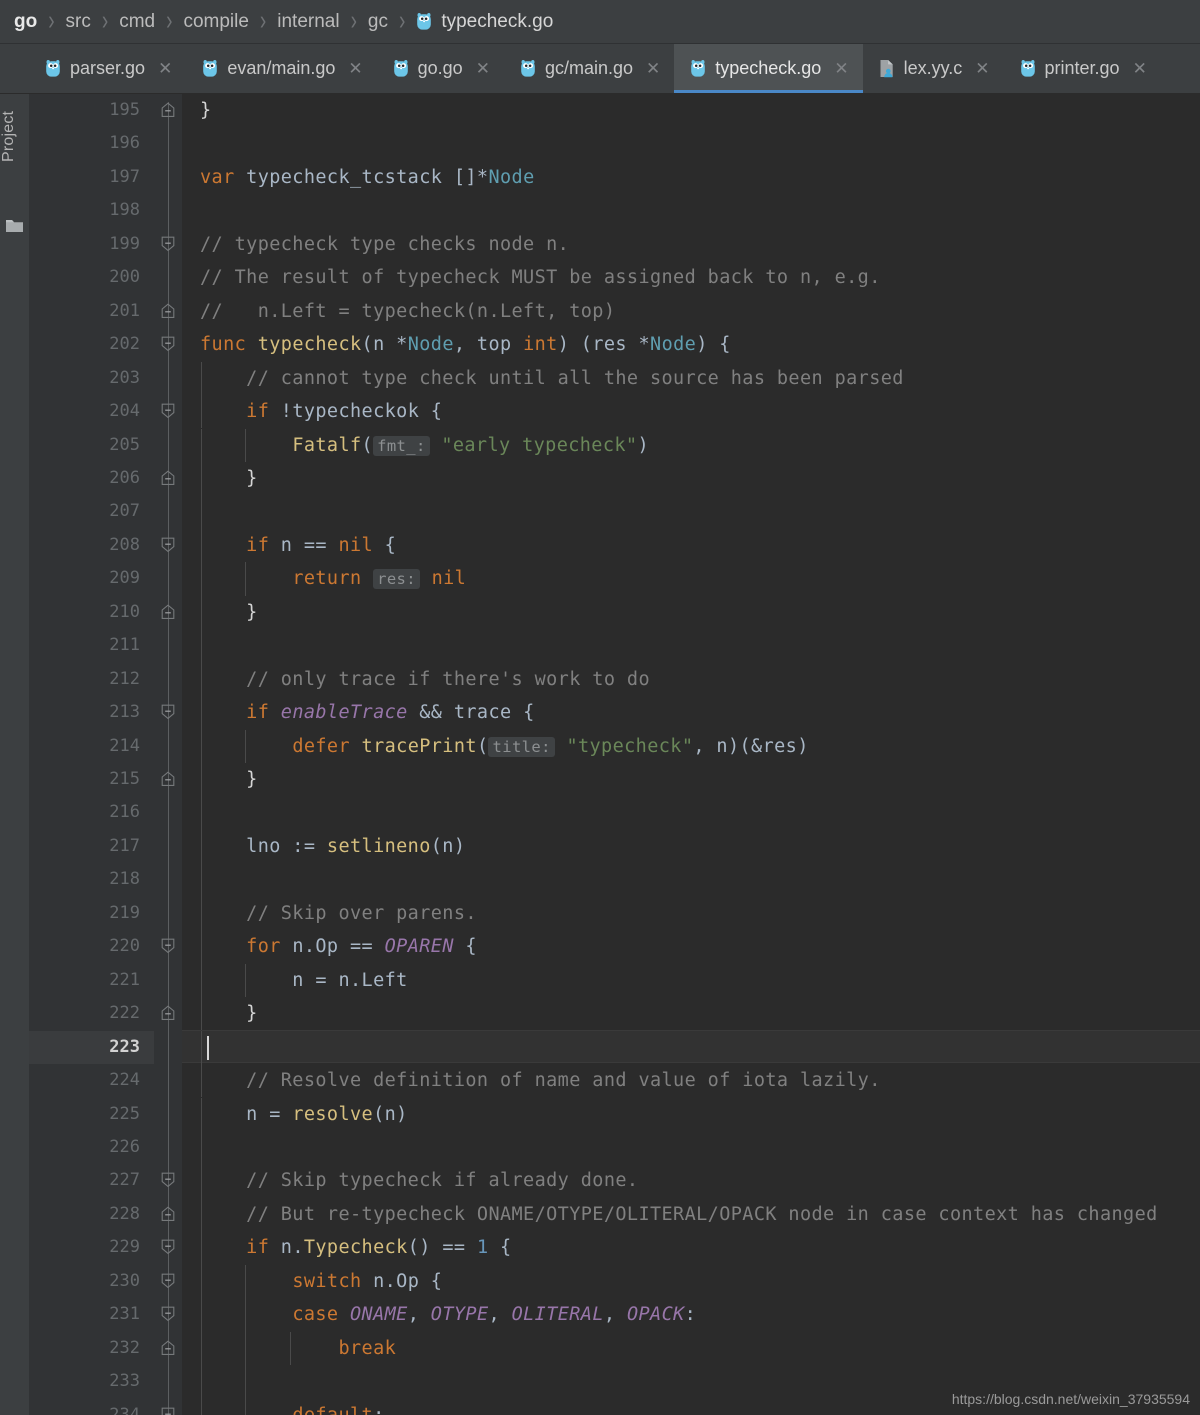  I want to click on breadcrumb-item-2: cmd, so click(137, 22).